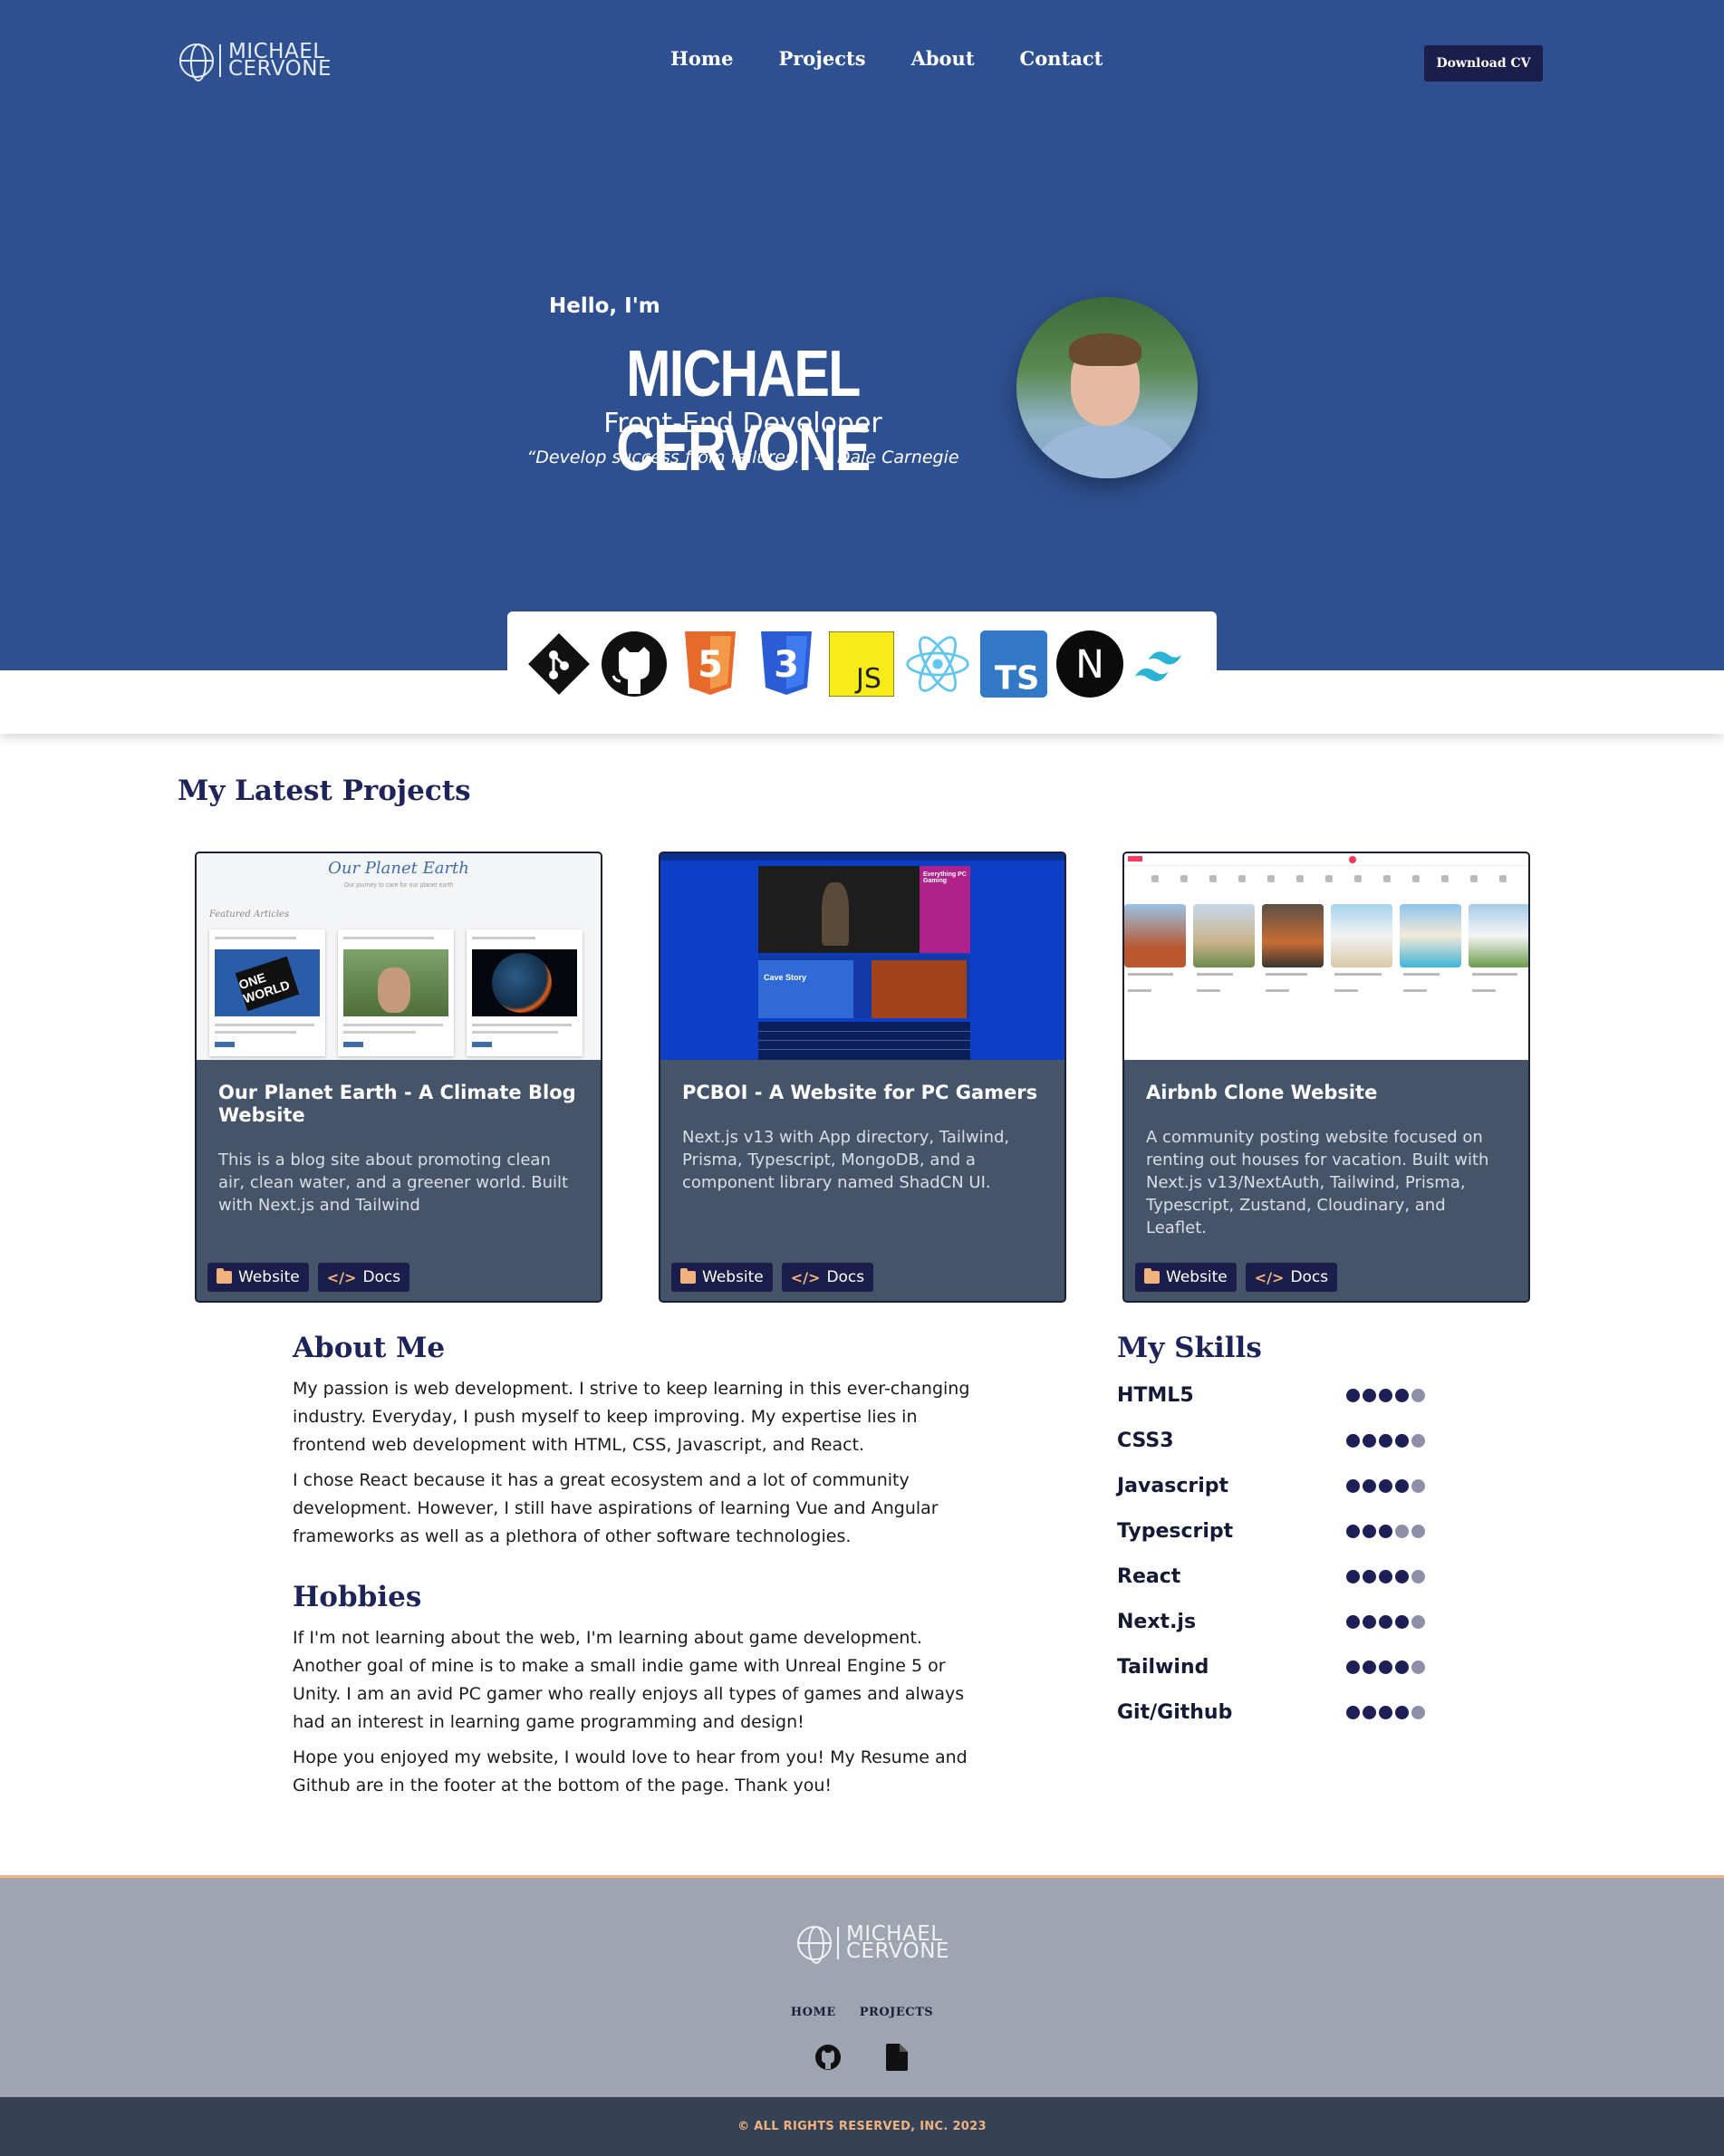 The image size is (1724, 2156). I want to click on css3-icon: 3, so click(786, 664).